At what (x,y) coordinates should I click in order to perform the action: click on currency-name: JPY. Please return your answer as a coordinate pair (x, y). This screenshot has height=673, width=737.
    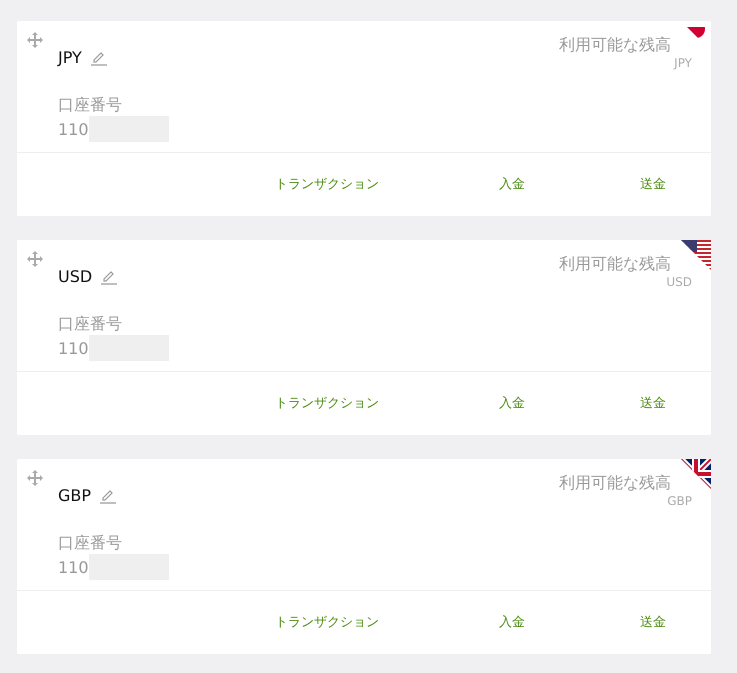
    Looking at the image, I should click on (70, 57).